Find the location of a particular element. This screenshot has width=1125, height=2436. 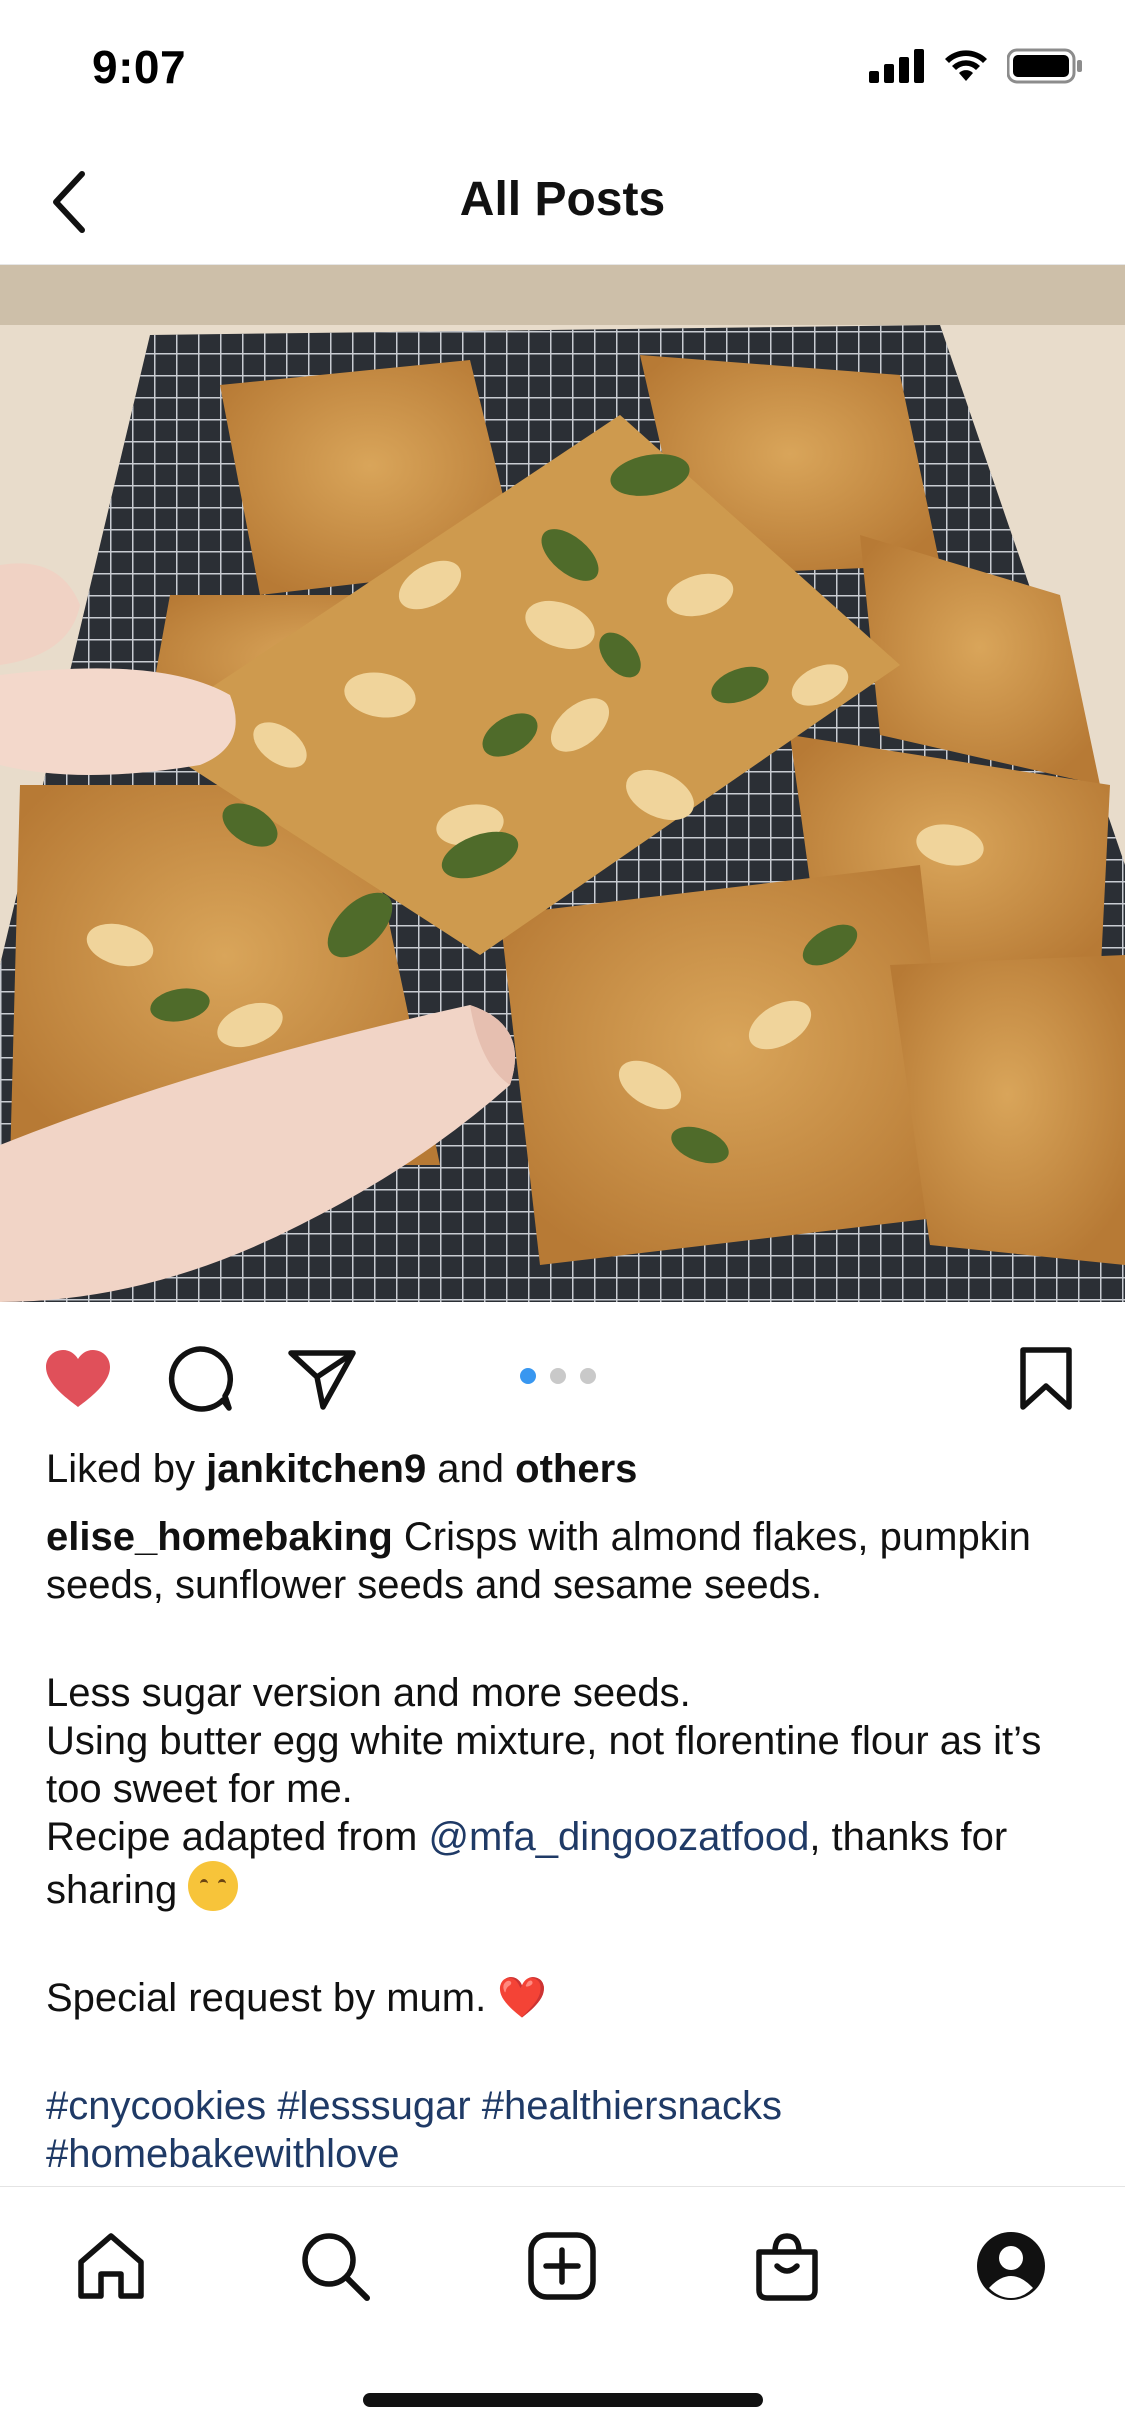

caption-special-text: Special request by mum. is located at coordinates (272, 1998).